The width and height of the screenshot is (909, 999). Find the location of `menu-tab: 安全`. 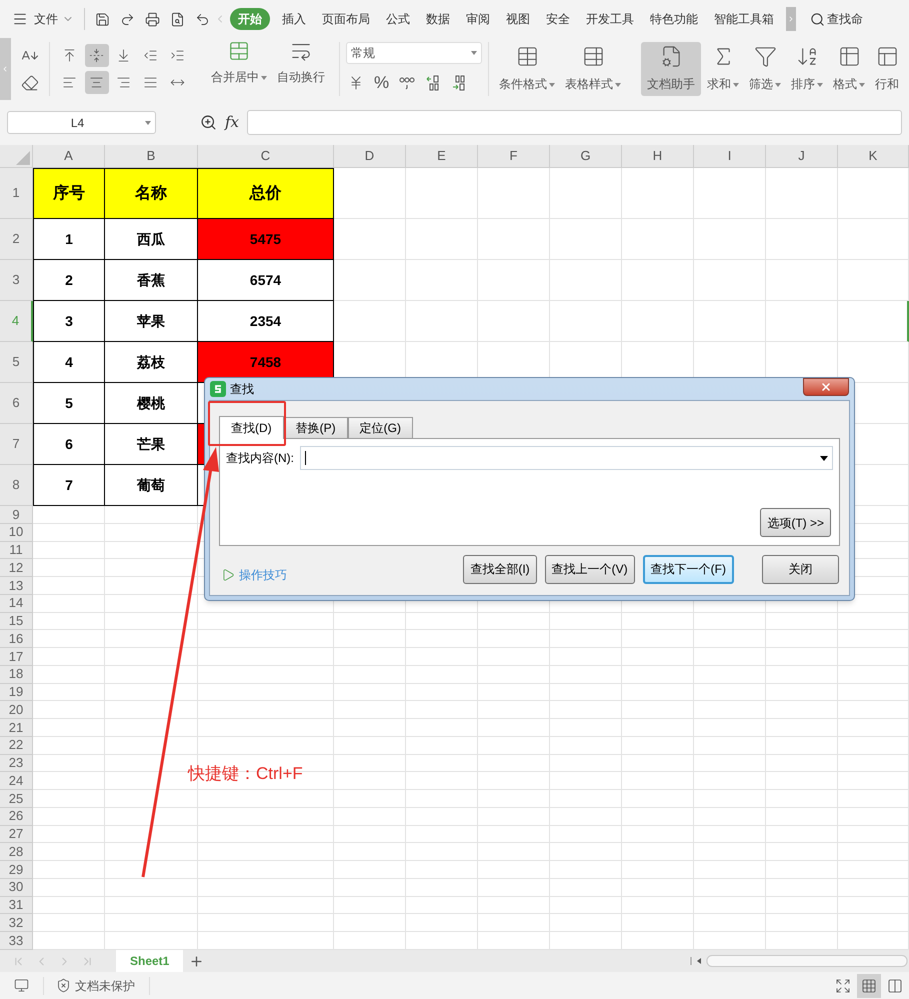

menu-tab: 安全 is located at coordinates (558, 19).